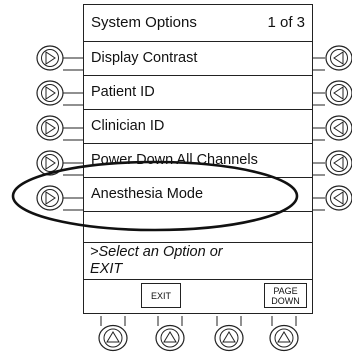  What do you see at coordinates (286, 22) in the screenshot?
I see `page-indicator: 1 of 3` at bounding box center [286, 22].